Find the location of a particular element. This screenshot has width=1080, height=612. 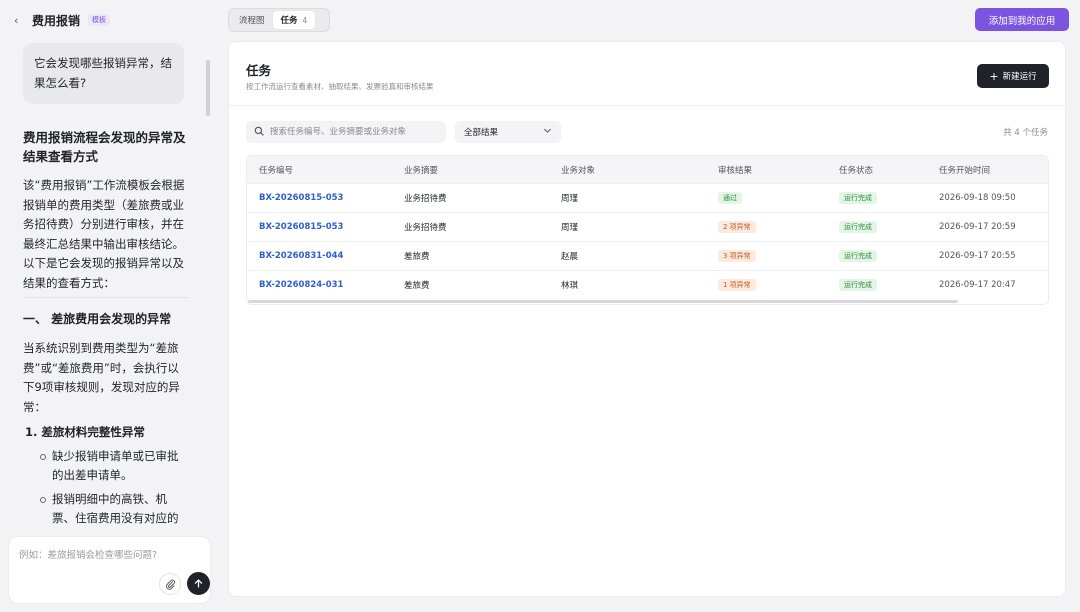

tab-flowchart: 流程图 is located at coordinates (252, 20).